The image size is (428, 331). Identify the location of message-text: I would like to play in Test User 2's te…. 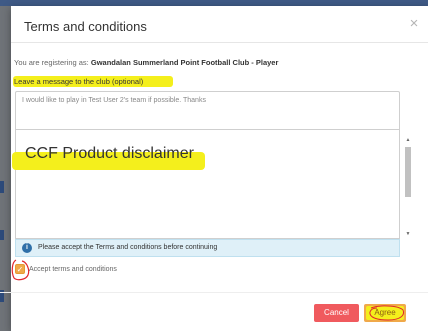
(114, 100).